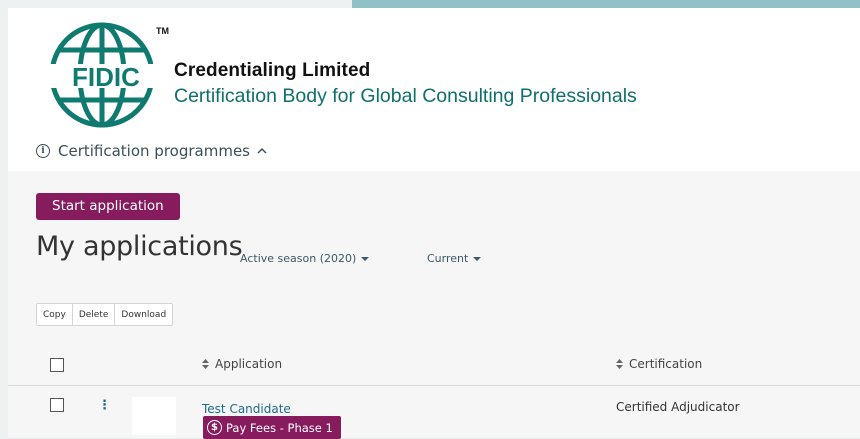 This screenshot has width=860, height=439. Describe the element at coordinates (57, 365) in the screenshot. I see `select-all-checkbox` at that location.